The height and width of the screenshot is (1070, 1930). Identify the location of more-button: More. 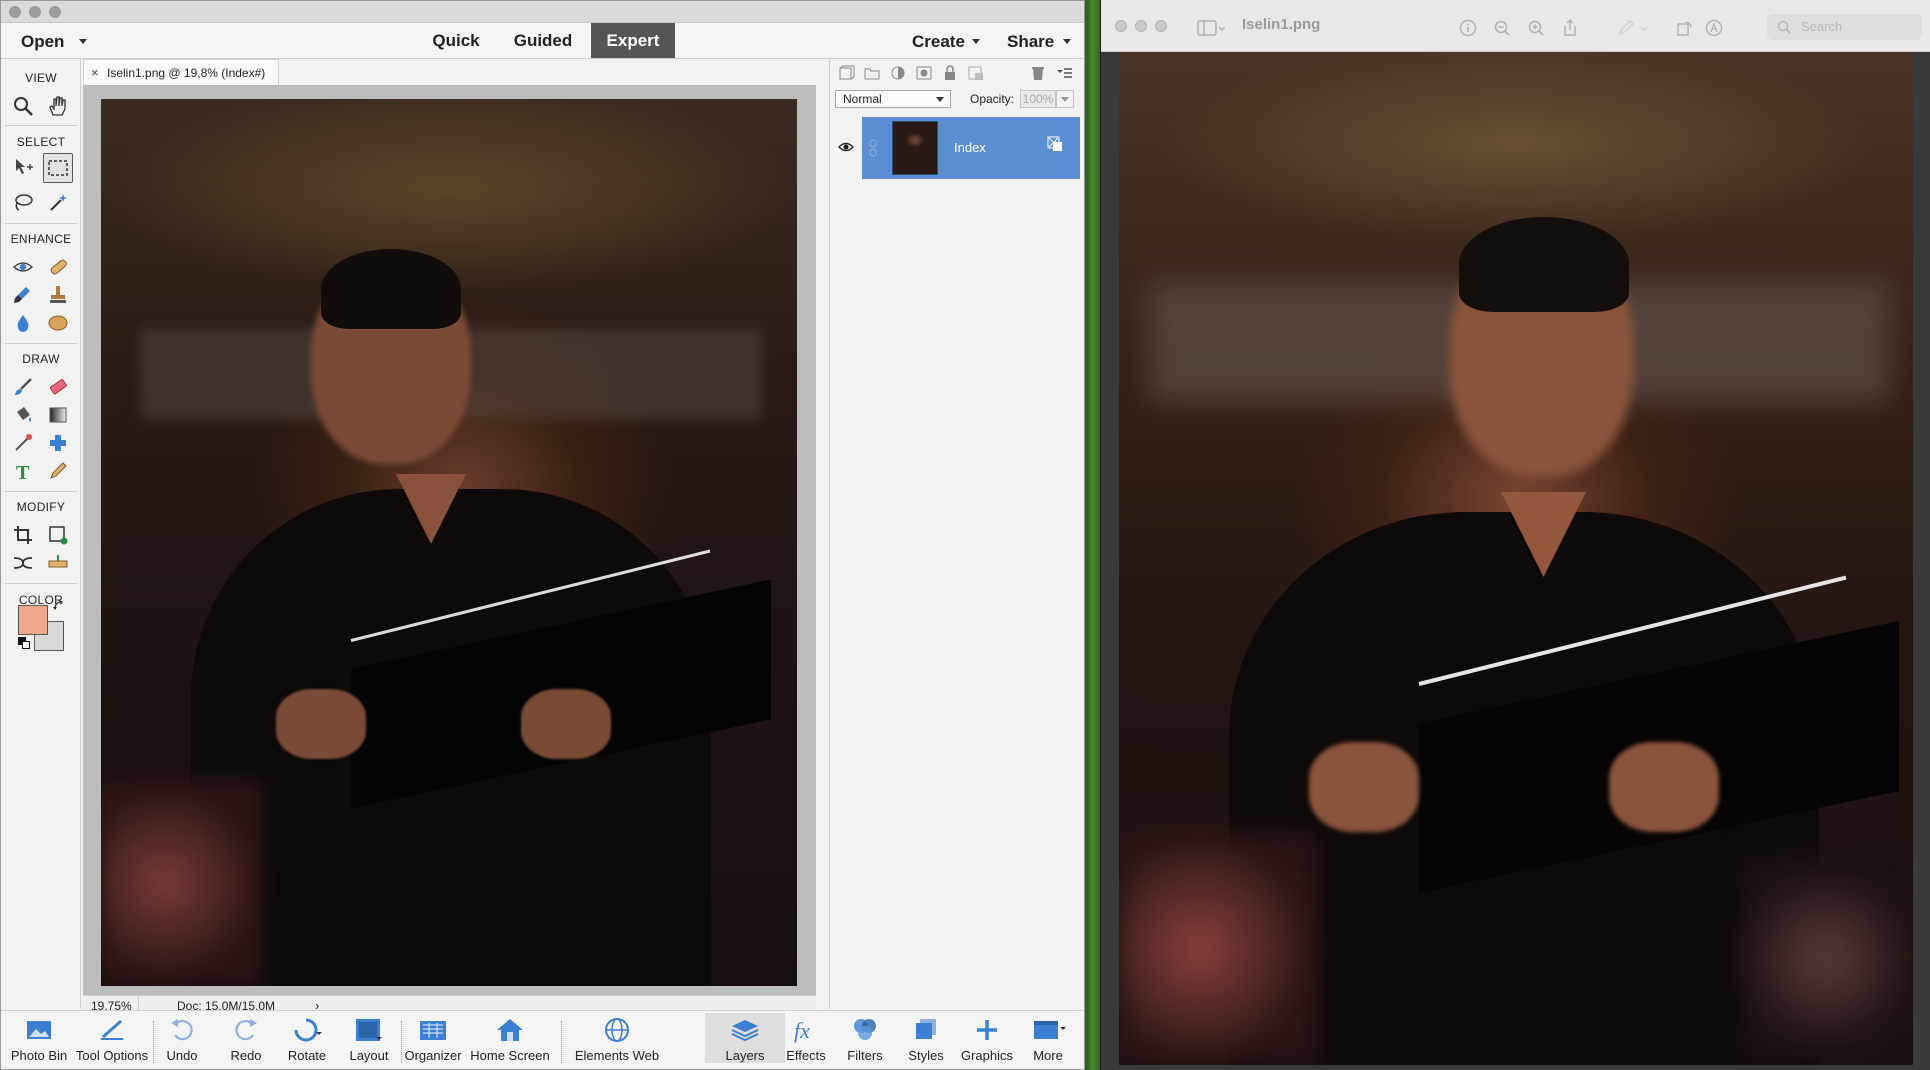
(1046, 1040).